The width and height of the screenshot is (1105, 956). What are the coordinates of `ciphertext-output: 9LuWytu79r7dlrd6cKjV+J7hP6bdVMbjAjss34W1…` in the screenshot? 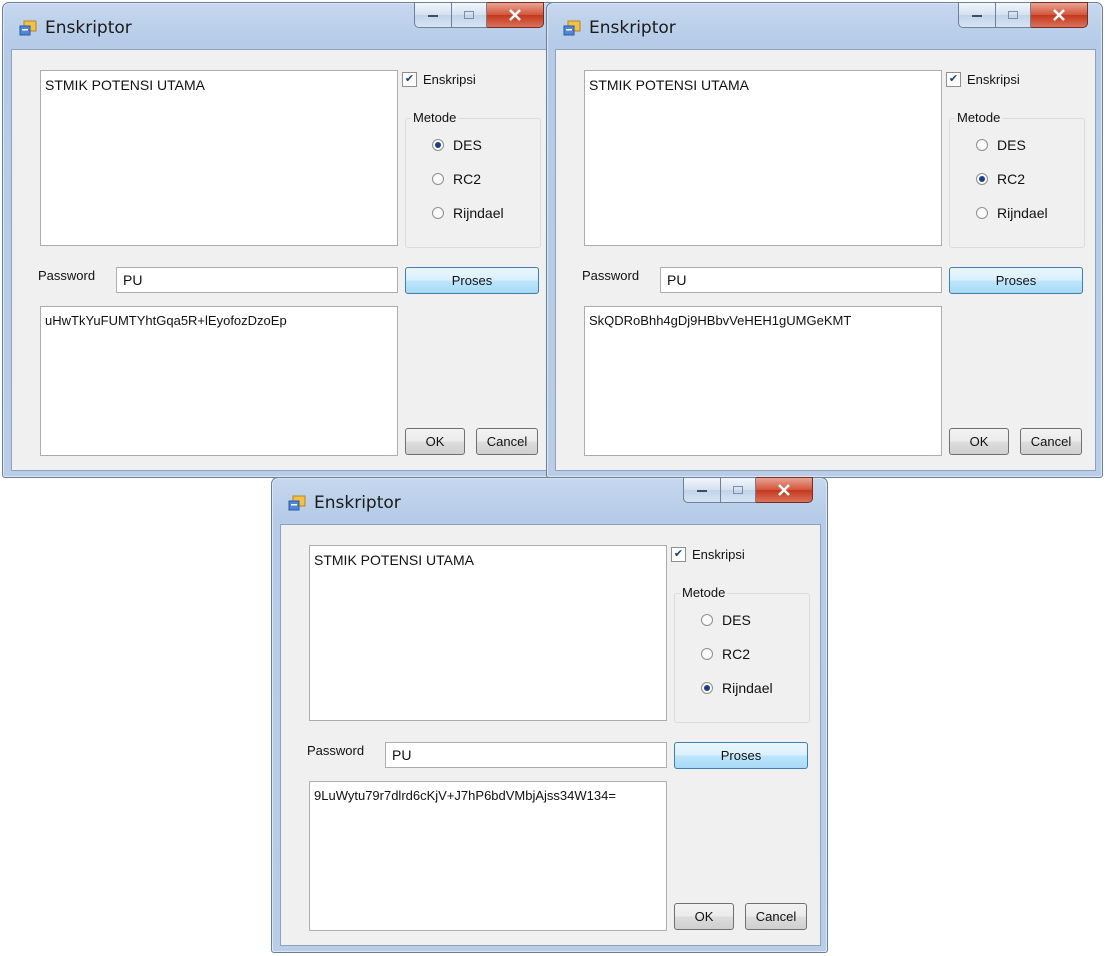 It's located at (488, 856).